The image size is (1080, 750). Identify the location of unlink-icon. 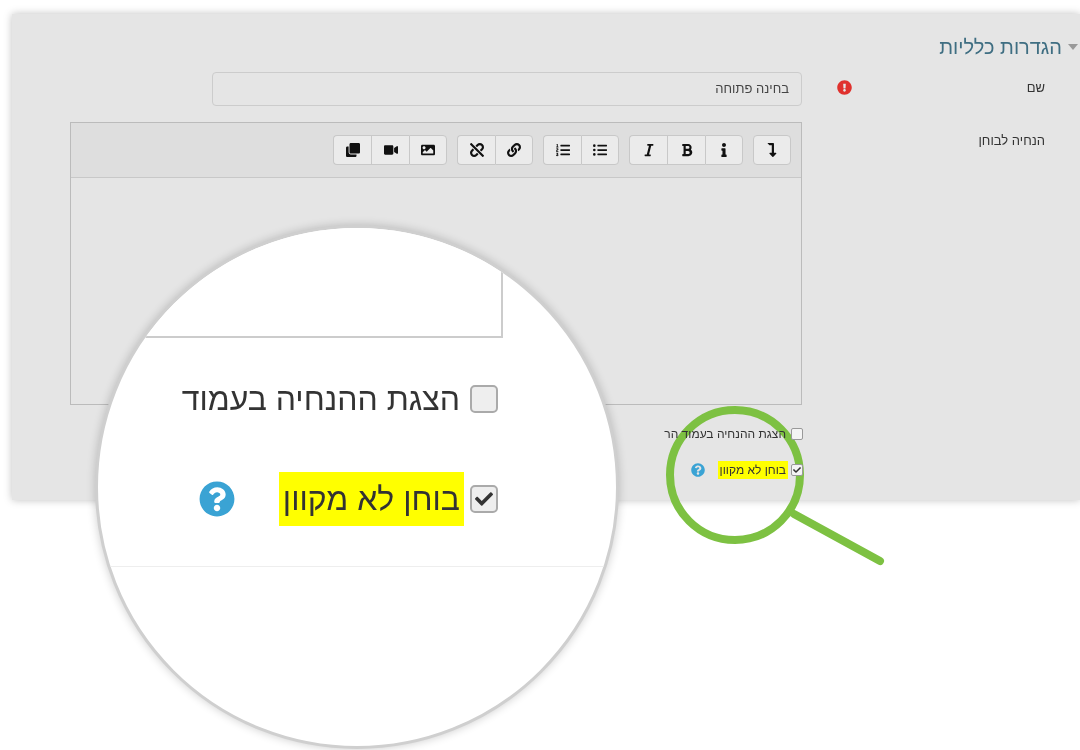
(476, 150).